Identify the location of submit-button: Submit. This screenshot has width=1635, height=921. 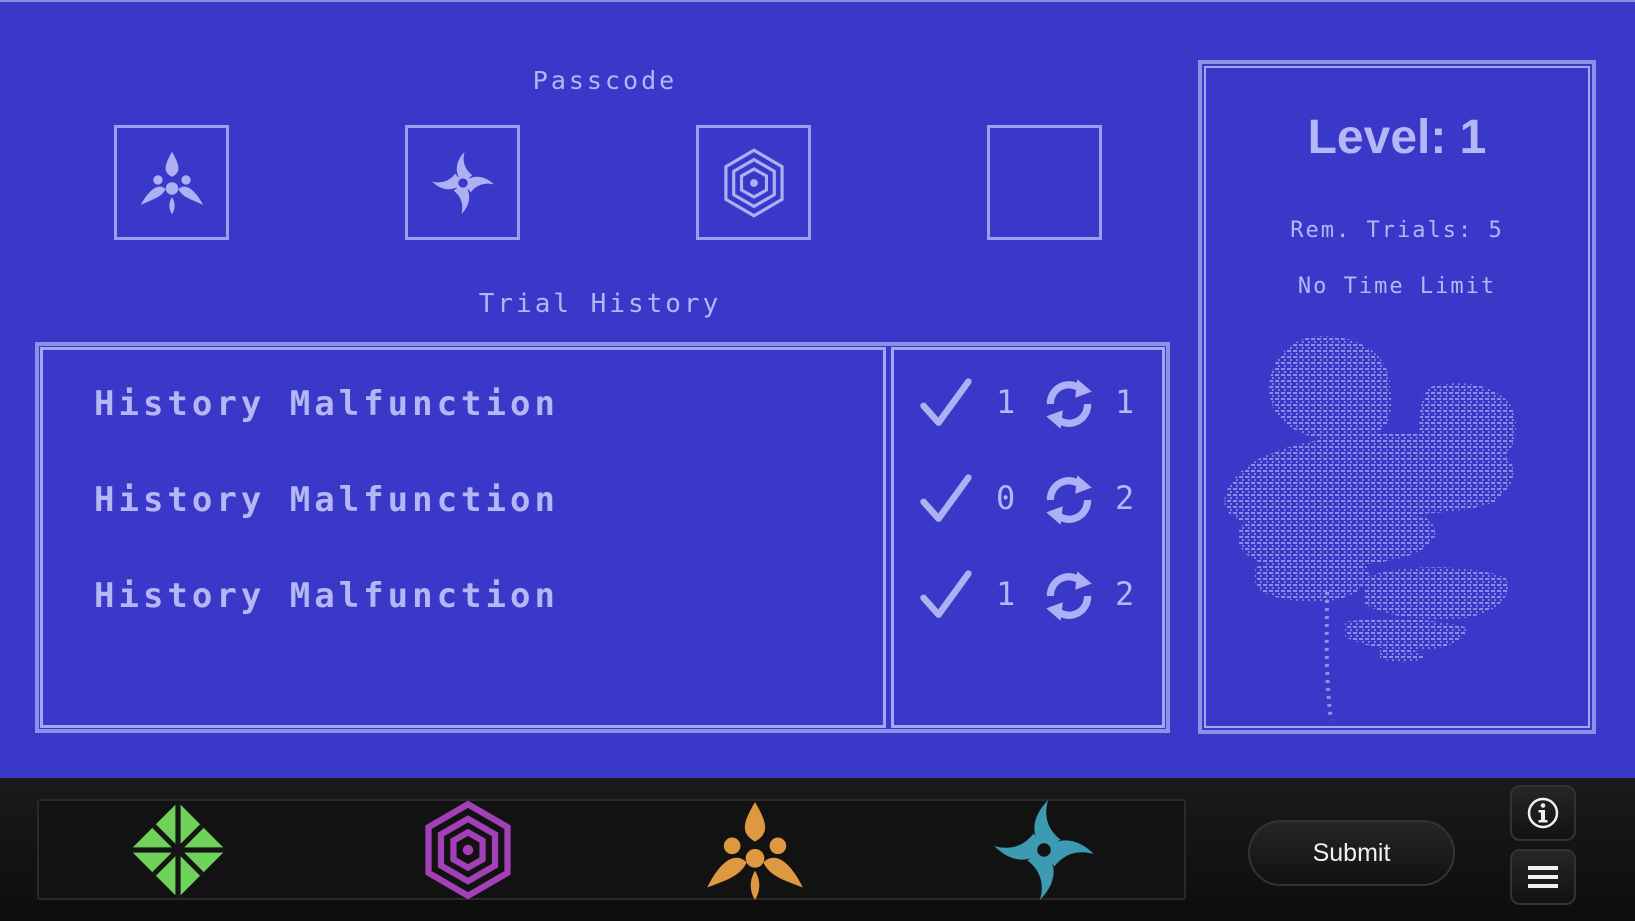
(1351, 853).